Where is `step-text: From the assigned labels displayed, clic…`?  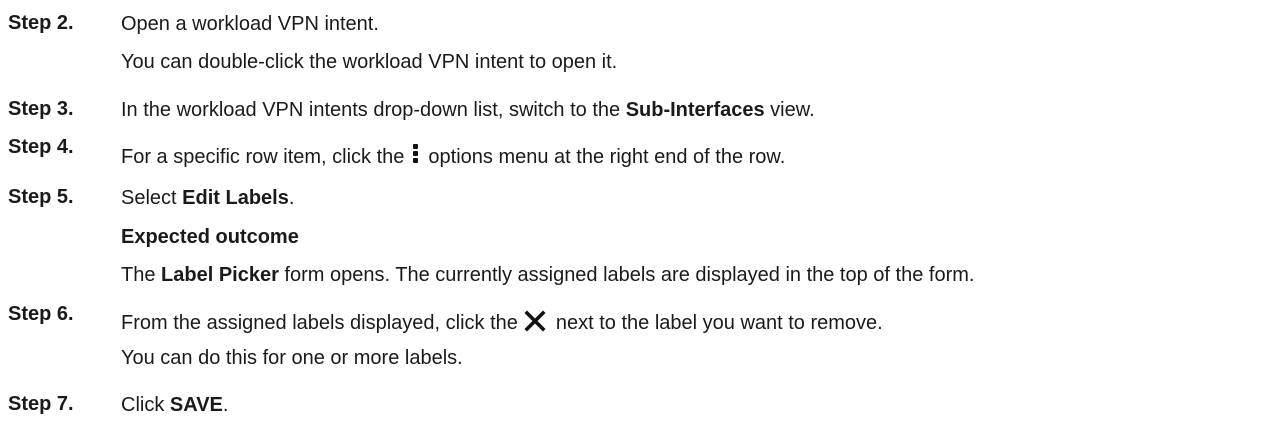
step-text: From the assigned labels displayed, clic… is located at coordinates (502, 322).